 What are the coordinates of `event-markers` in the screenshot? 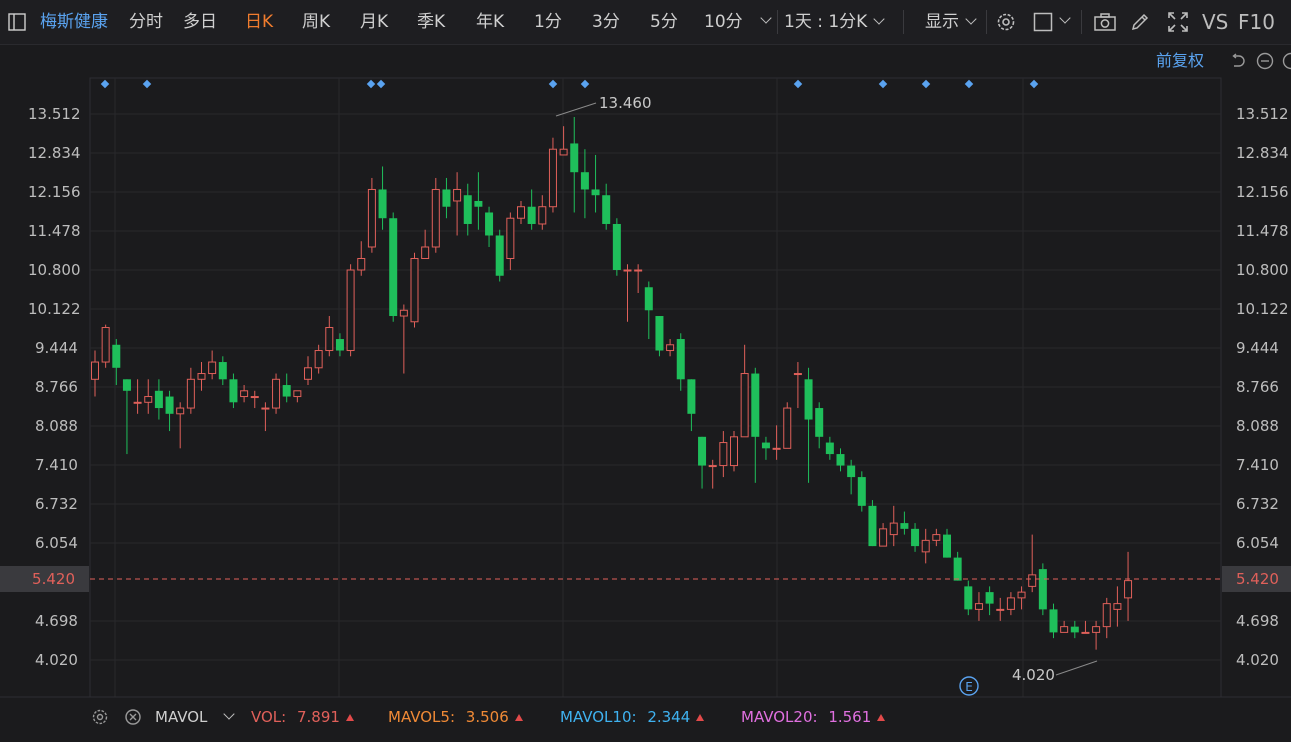 It's located at (569, 84).